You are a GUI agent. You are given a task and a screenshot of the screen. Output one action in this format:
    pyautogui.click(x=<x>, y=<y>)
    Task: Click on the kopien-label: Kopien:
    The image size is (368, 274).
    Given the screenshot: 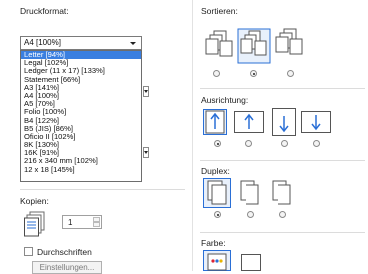 What is the action you would take?
    pyautogui.click(x=34, y=201)
    